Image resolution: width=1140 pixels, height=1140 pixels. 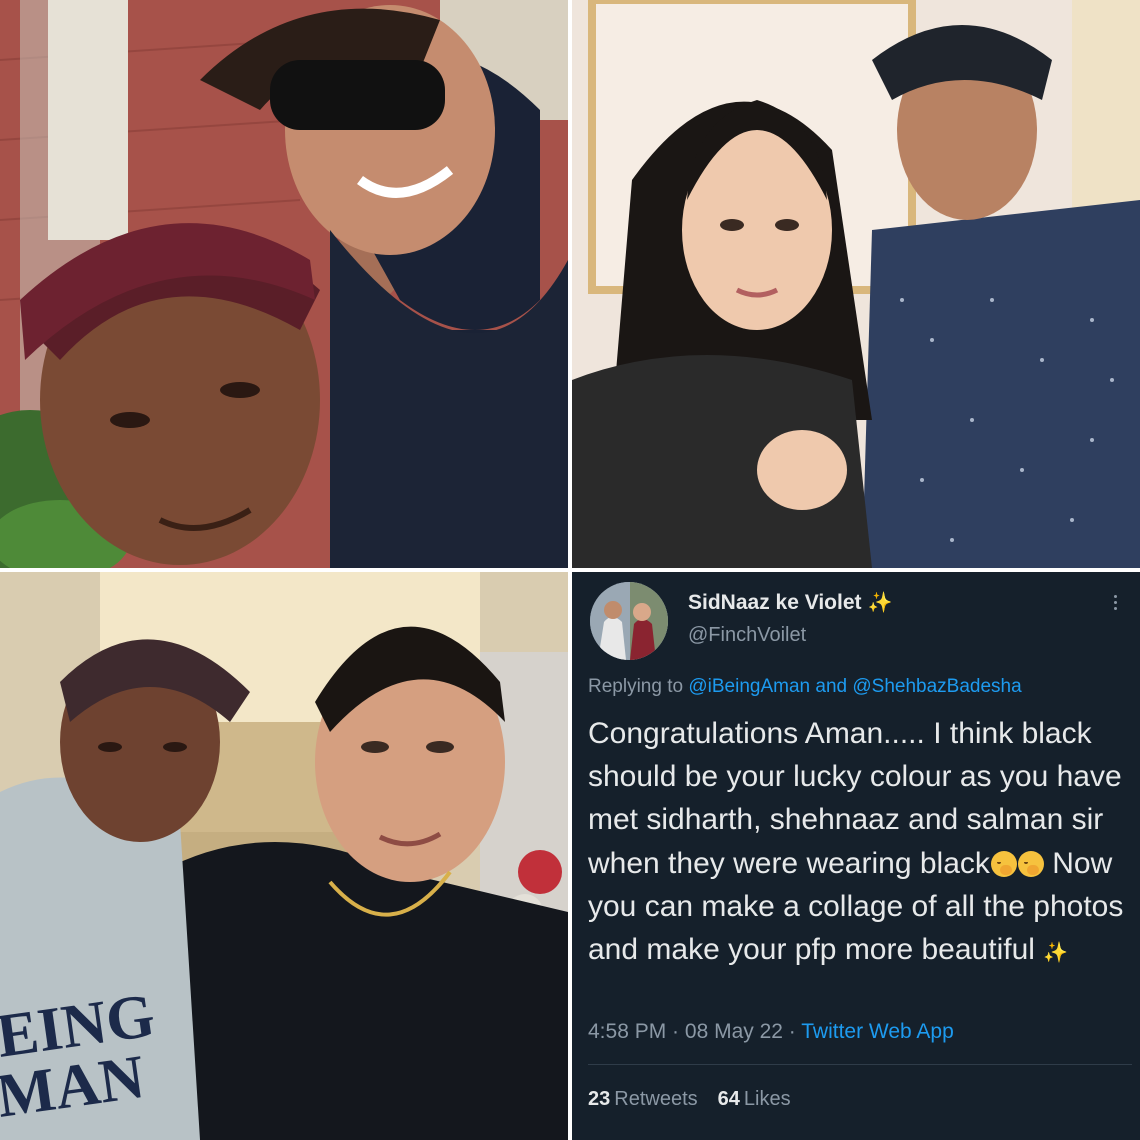 I want to click on display-name-row: SidNaaz ke Violet ✨, so click(x=790, y=602).